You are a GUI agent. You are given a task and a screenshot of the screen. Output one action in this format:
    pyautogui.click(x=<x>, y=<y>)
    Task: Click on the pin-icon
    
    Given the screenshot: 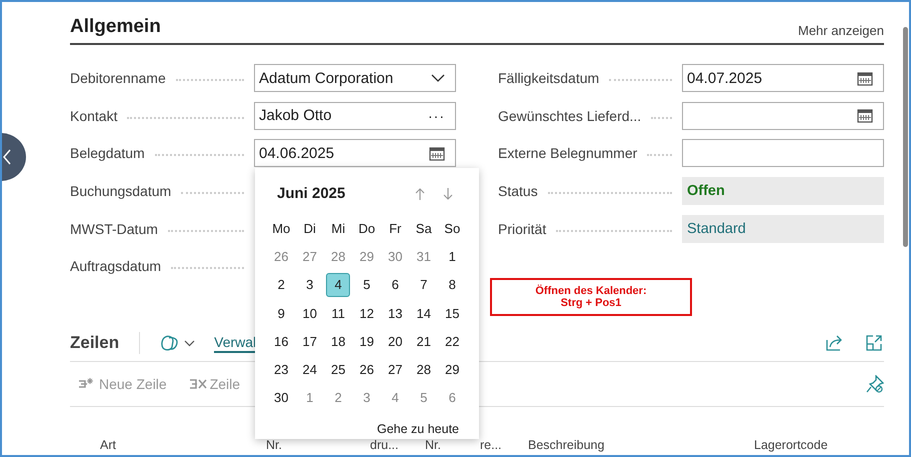 What is the action you would take?
    pyautogui.click(x=875, y=384)
    